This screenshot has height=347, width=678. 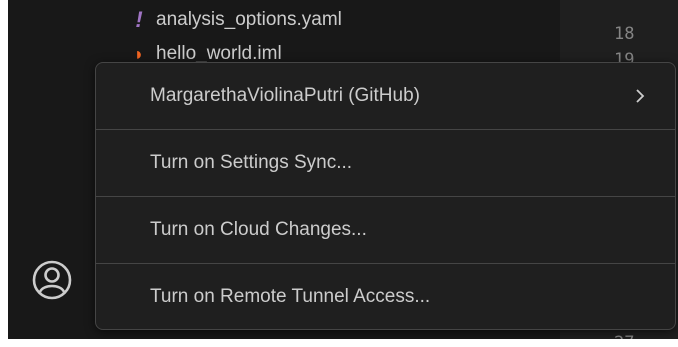 I want to click on account-circle-icon, so click(x=52, y=280).